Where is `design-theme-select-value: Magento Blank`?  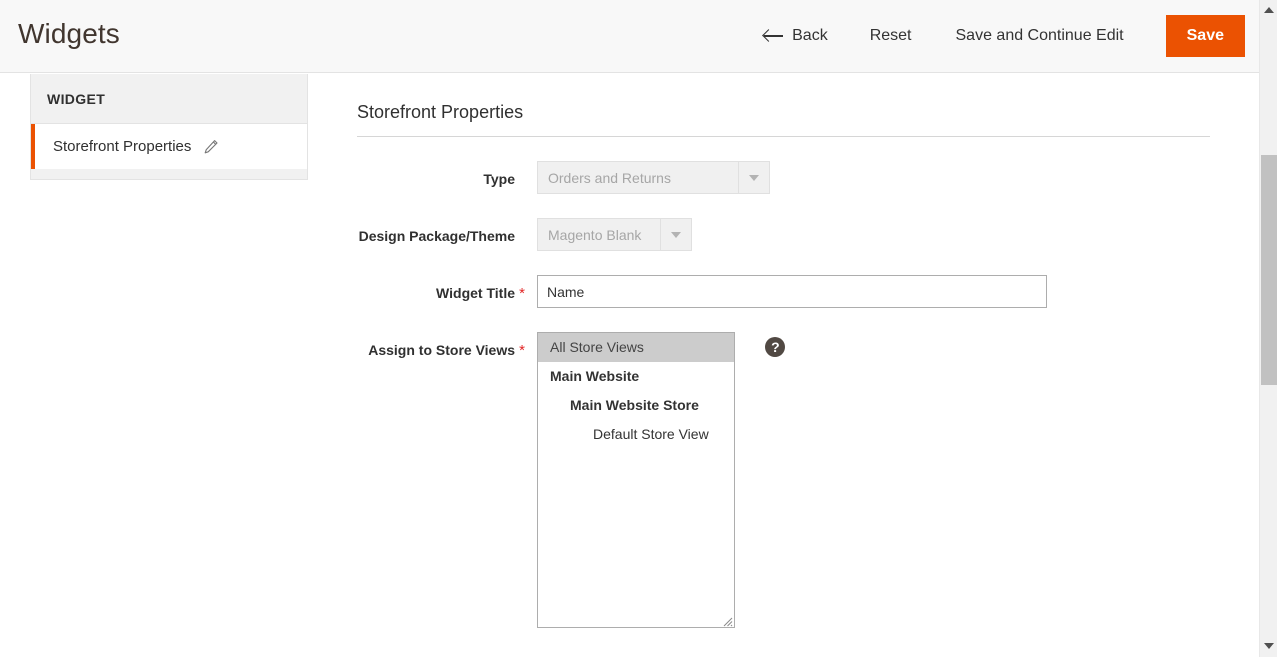
design-theme-select-value: Magento Blank is located at coordinates (595, 234).